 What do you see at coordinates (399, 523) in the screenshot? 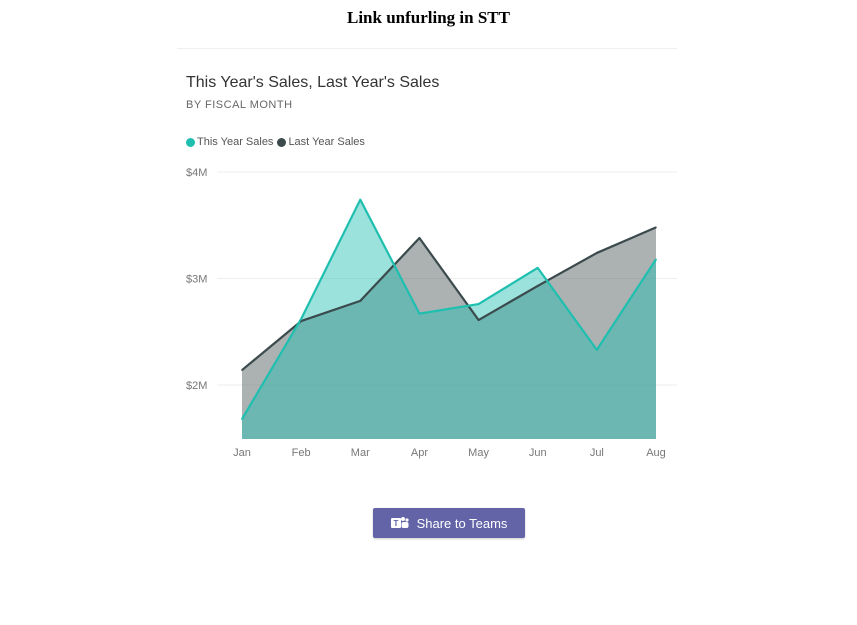
I see `teams-icon: T` at bounding box center [399, 523].